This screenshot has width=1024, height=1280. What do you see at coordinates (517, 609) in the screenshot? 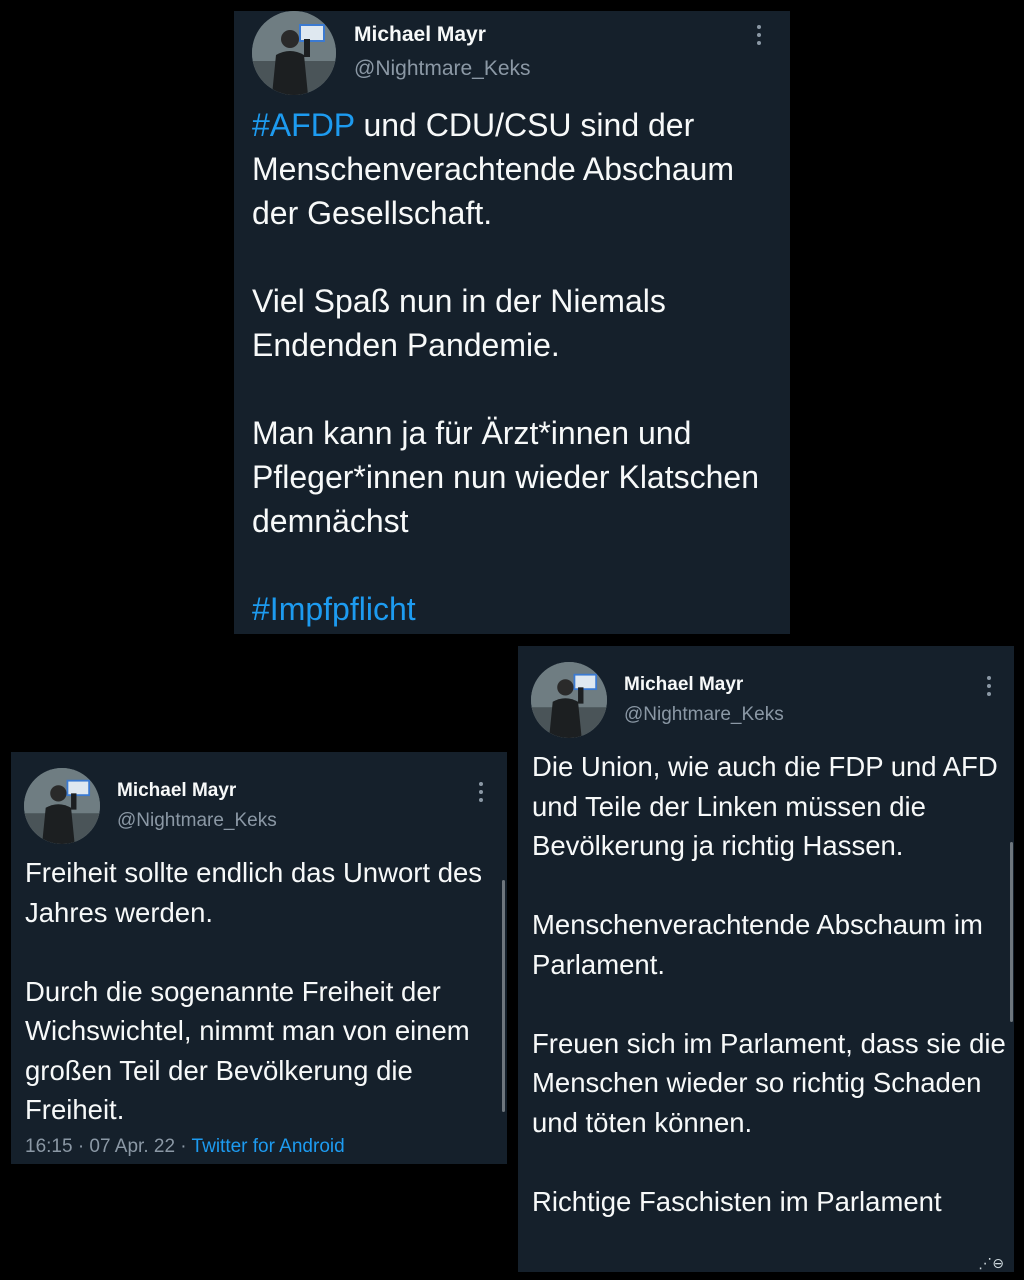
I see `tweet-paragraph: #Impfpflicht` at bounding box center [517, 609].